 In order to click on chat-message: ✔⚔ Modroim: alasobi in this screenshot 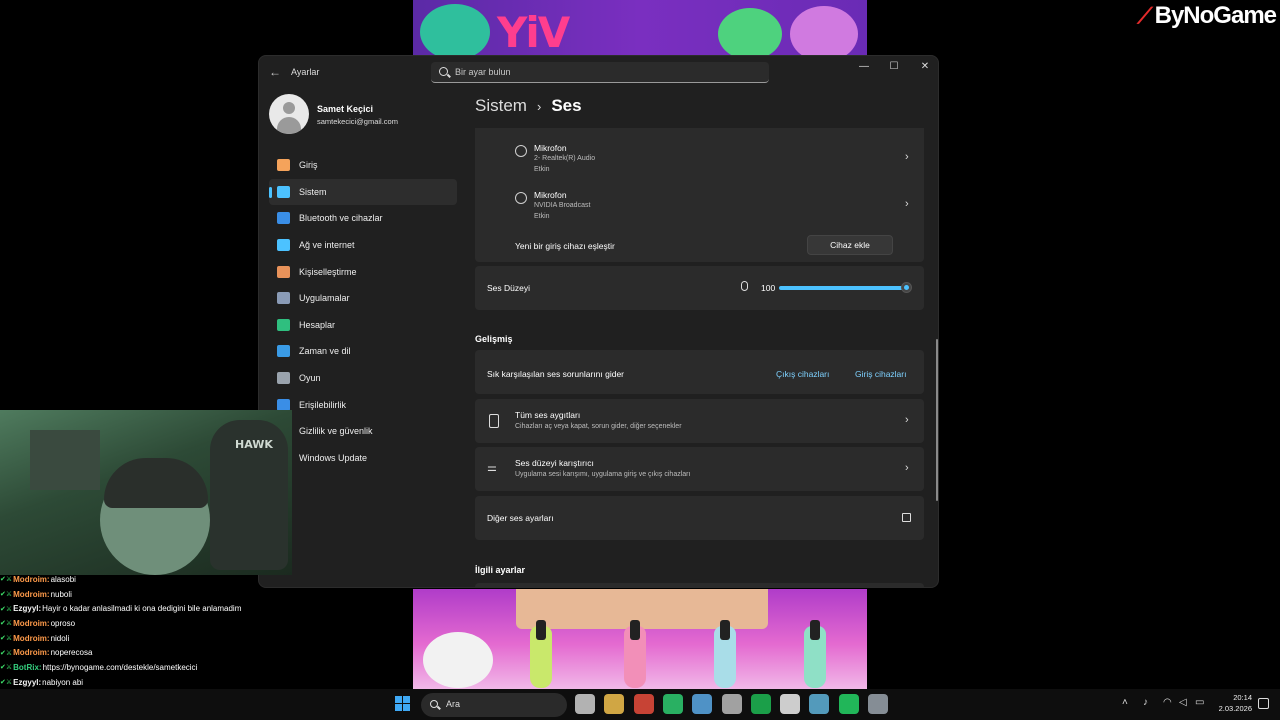, I will do `click(150, 579)`.